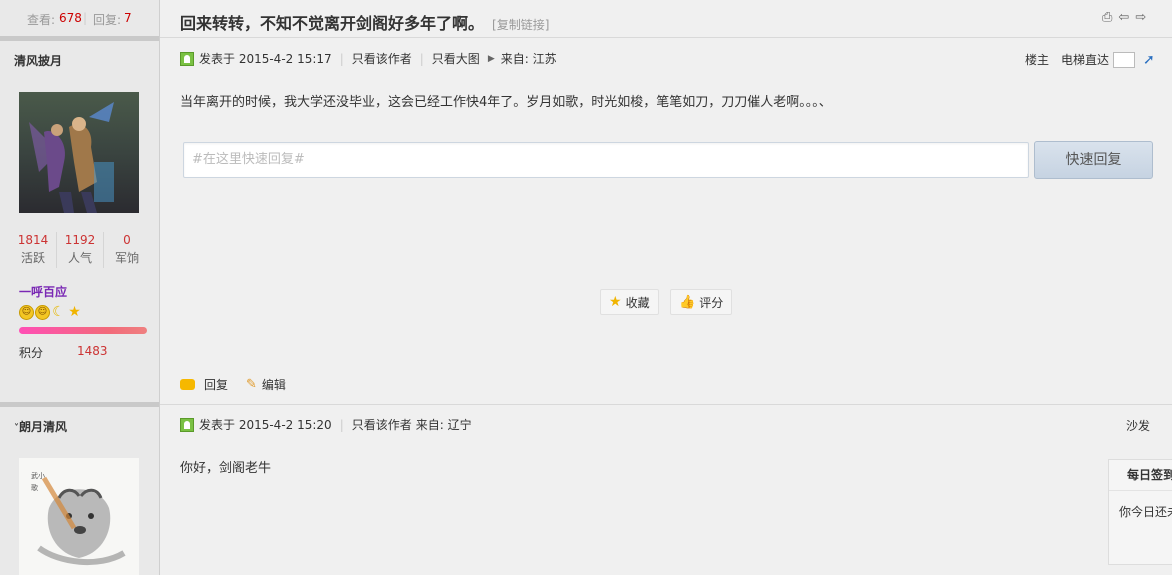 The image size is (1172, 575). I want to click on post-time: 发表于 2015-4-2 15:17, so click(265, 59).